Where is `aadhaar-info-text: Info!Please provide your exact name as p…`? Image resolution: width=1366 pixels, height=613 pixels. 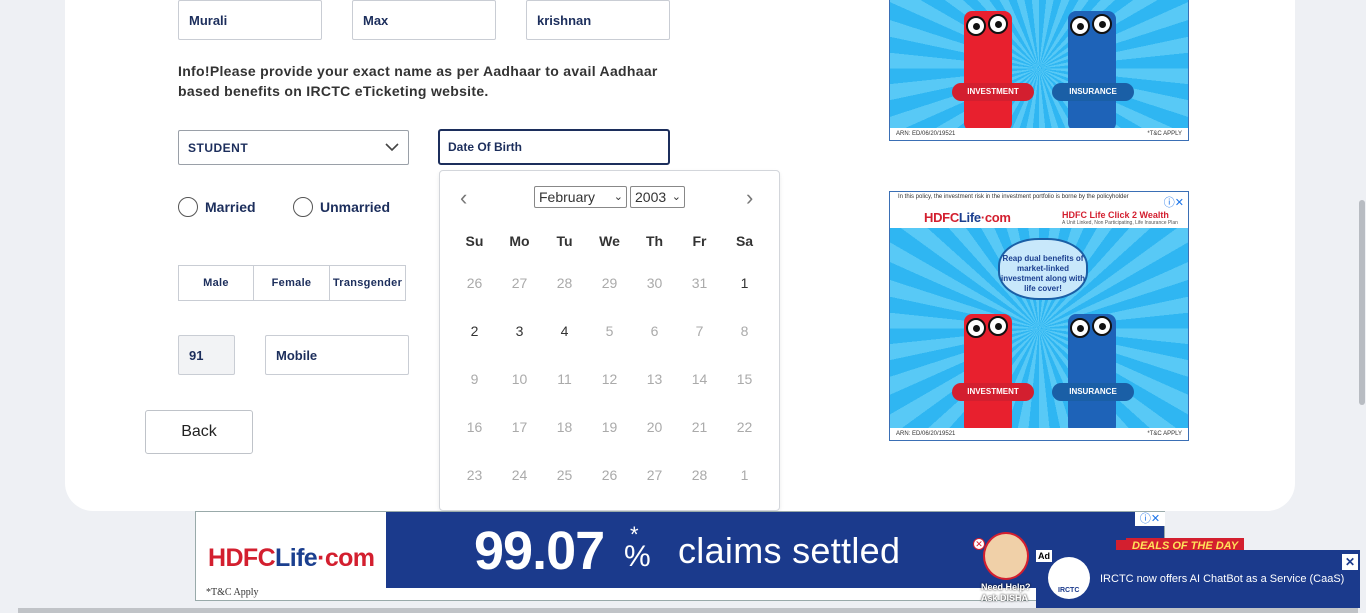
aadhaar-info-text: Info!Please provide your exact name as p… is located at coordinates (418, 81).